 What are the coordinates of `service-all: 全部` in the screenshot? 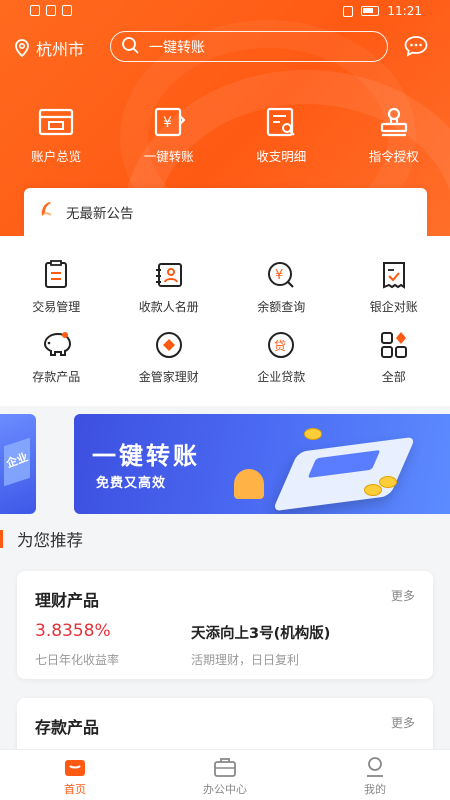 It's located at (394, 357).